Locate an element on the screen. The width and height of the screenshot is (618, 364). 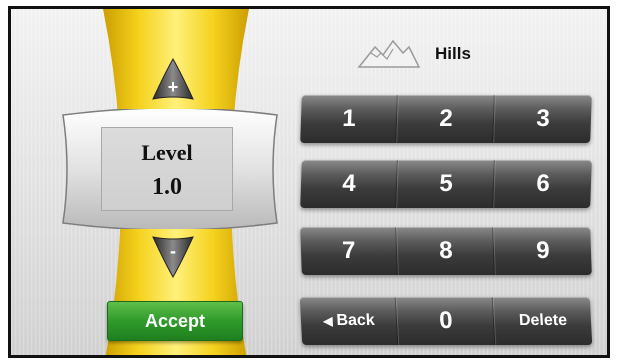
key-3: 3 is located at coordinates (543, 119).